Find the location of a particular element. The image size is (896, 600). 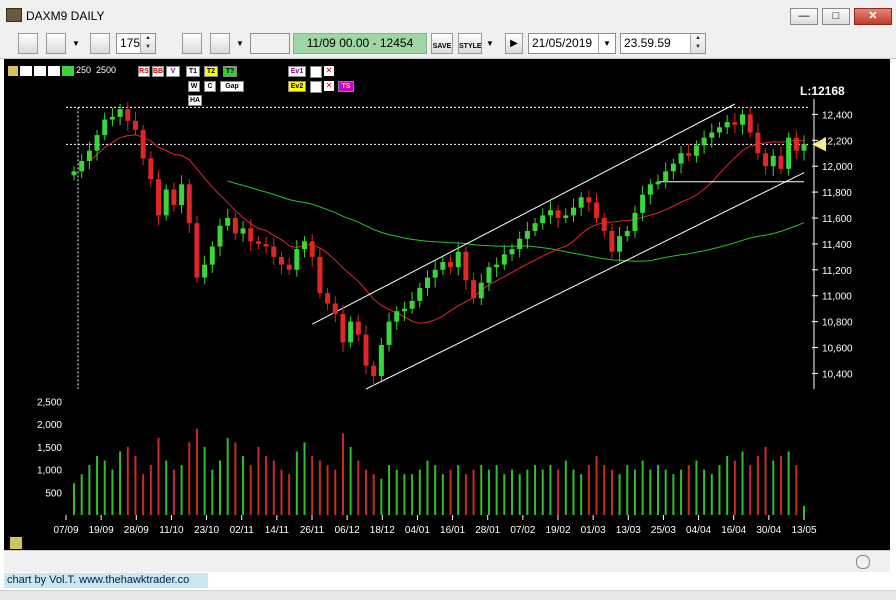

price-info-box: 11/09 00.00 - 12454 is located at coordinates (360, 43).